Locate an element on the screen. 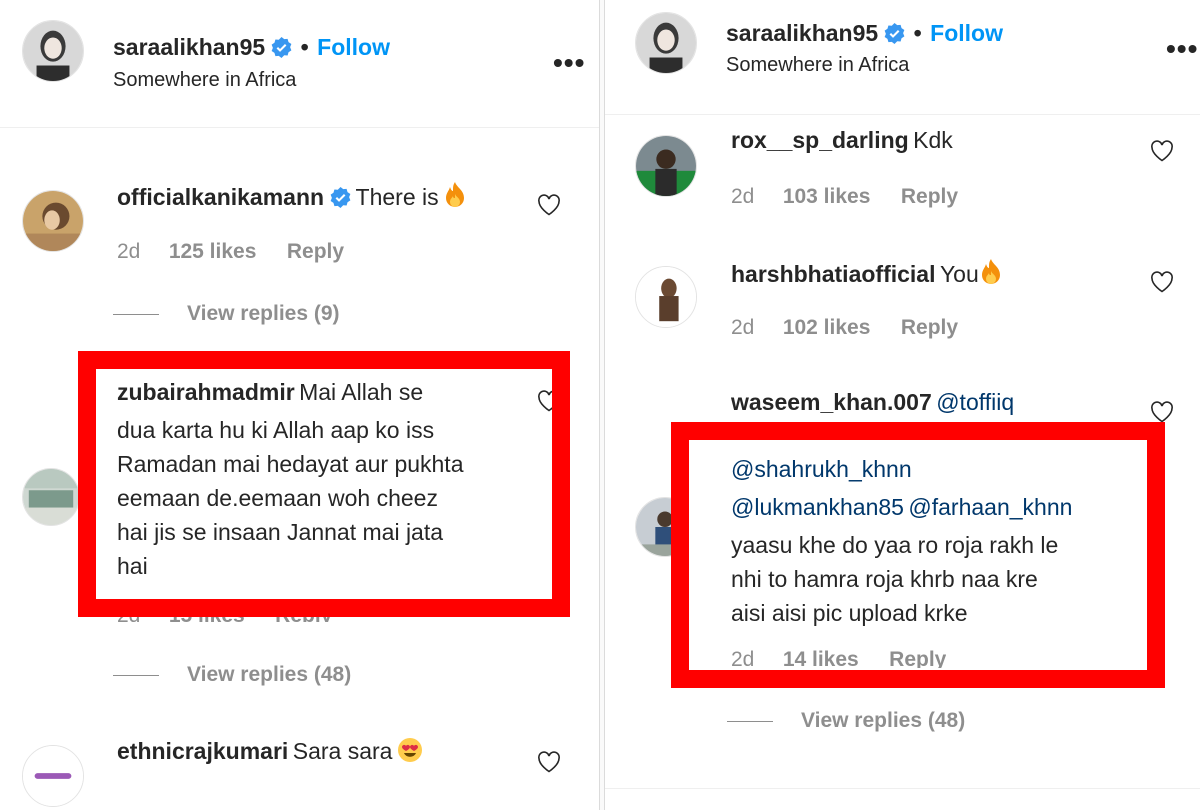 This screenshot has height=810, width=1200. comment-username: officialkanikamann is located at coordinates (220, 197).